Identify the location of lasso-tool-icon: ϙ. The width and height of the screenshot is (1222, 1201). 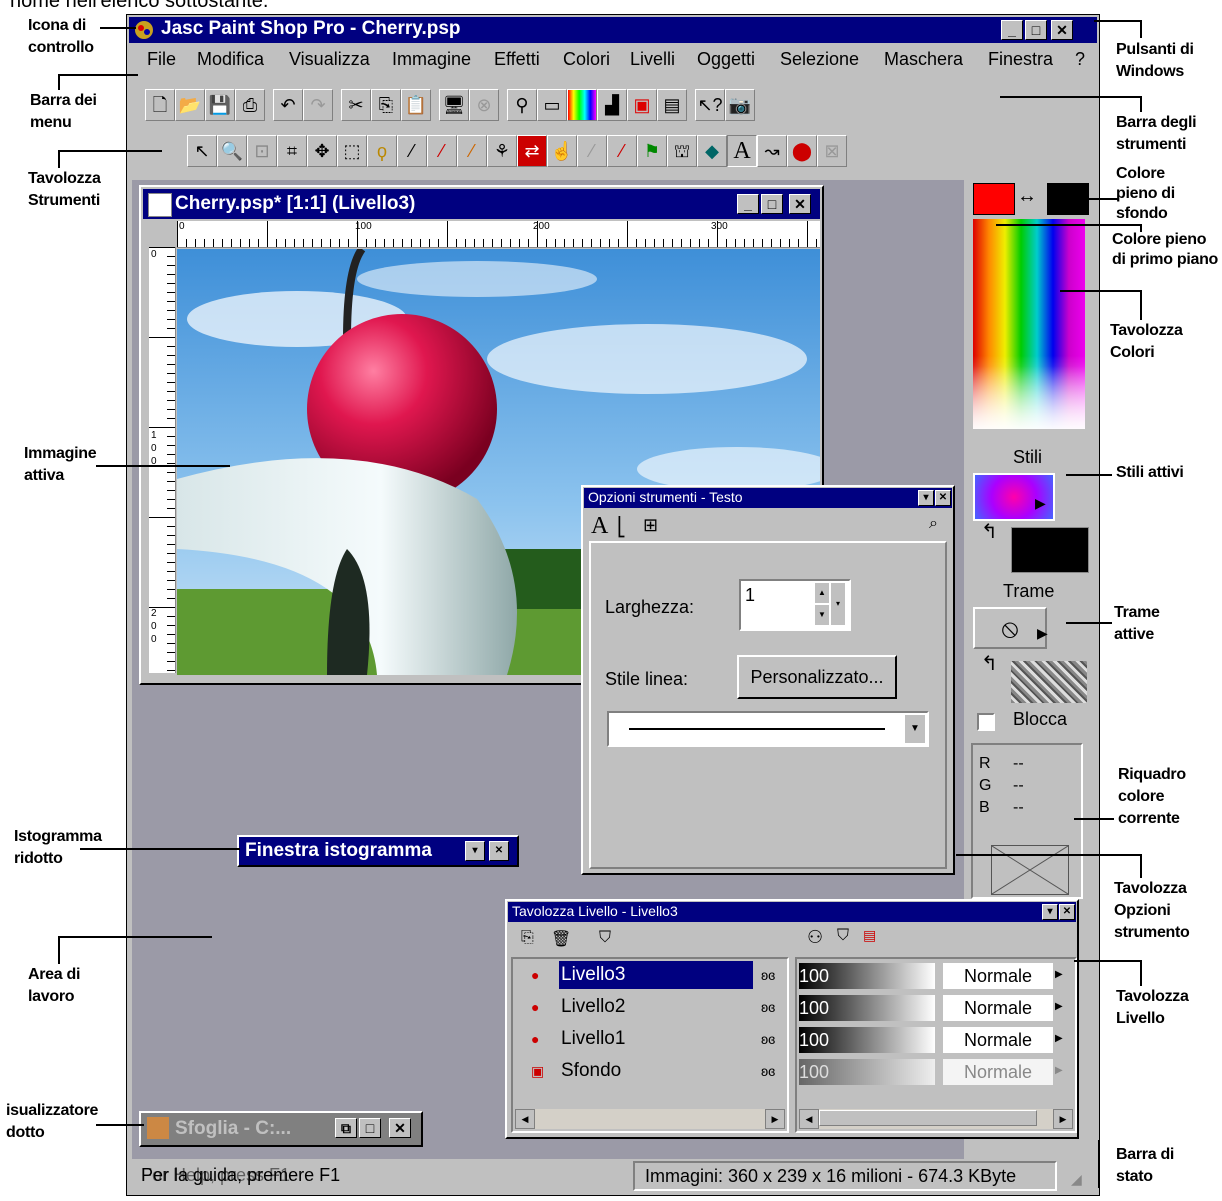
(382, 151).